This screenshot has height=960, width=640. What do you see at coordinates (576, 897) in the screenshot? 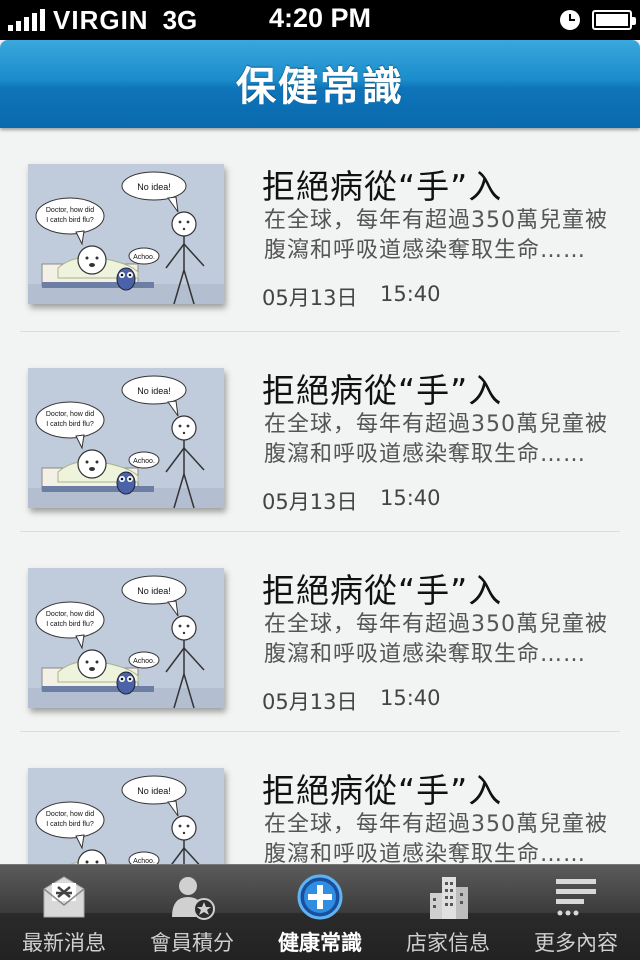
I see `list-more-icon` at bounding box center [576, 897].